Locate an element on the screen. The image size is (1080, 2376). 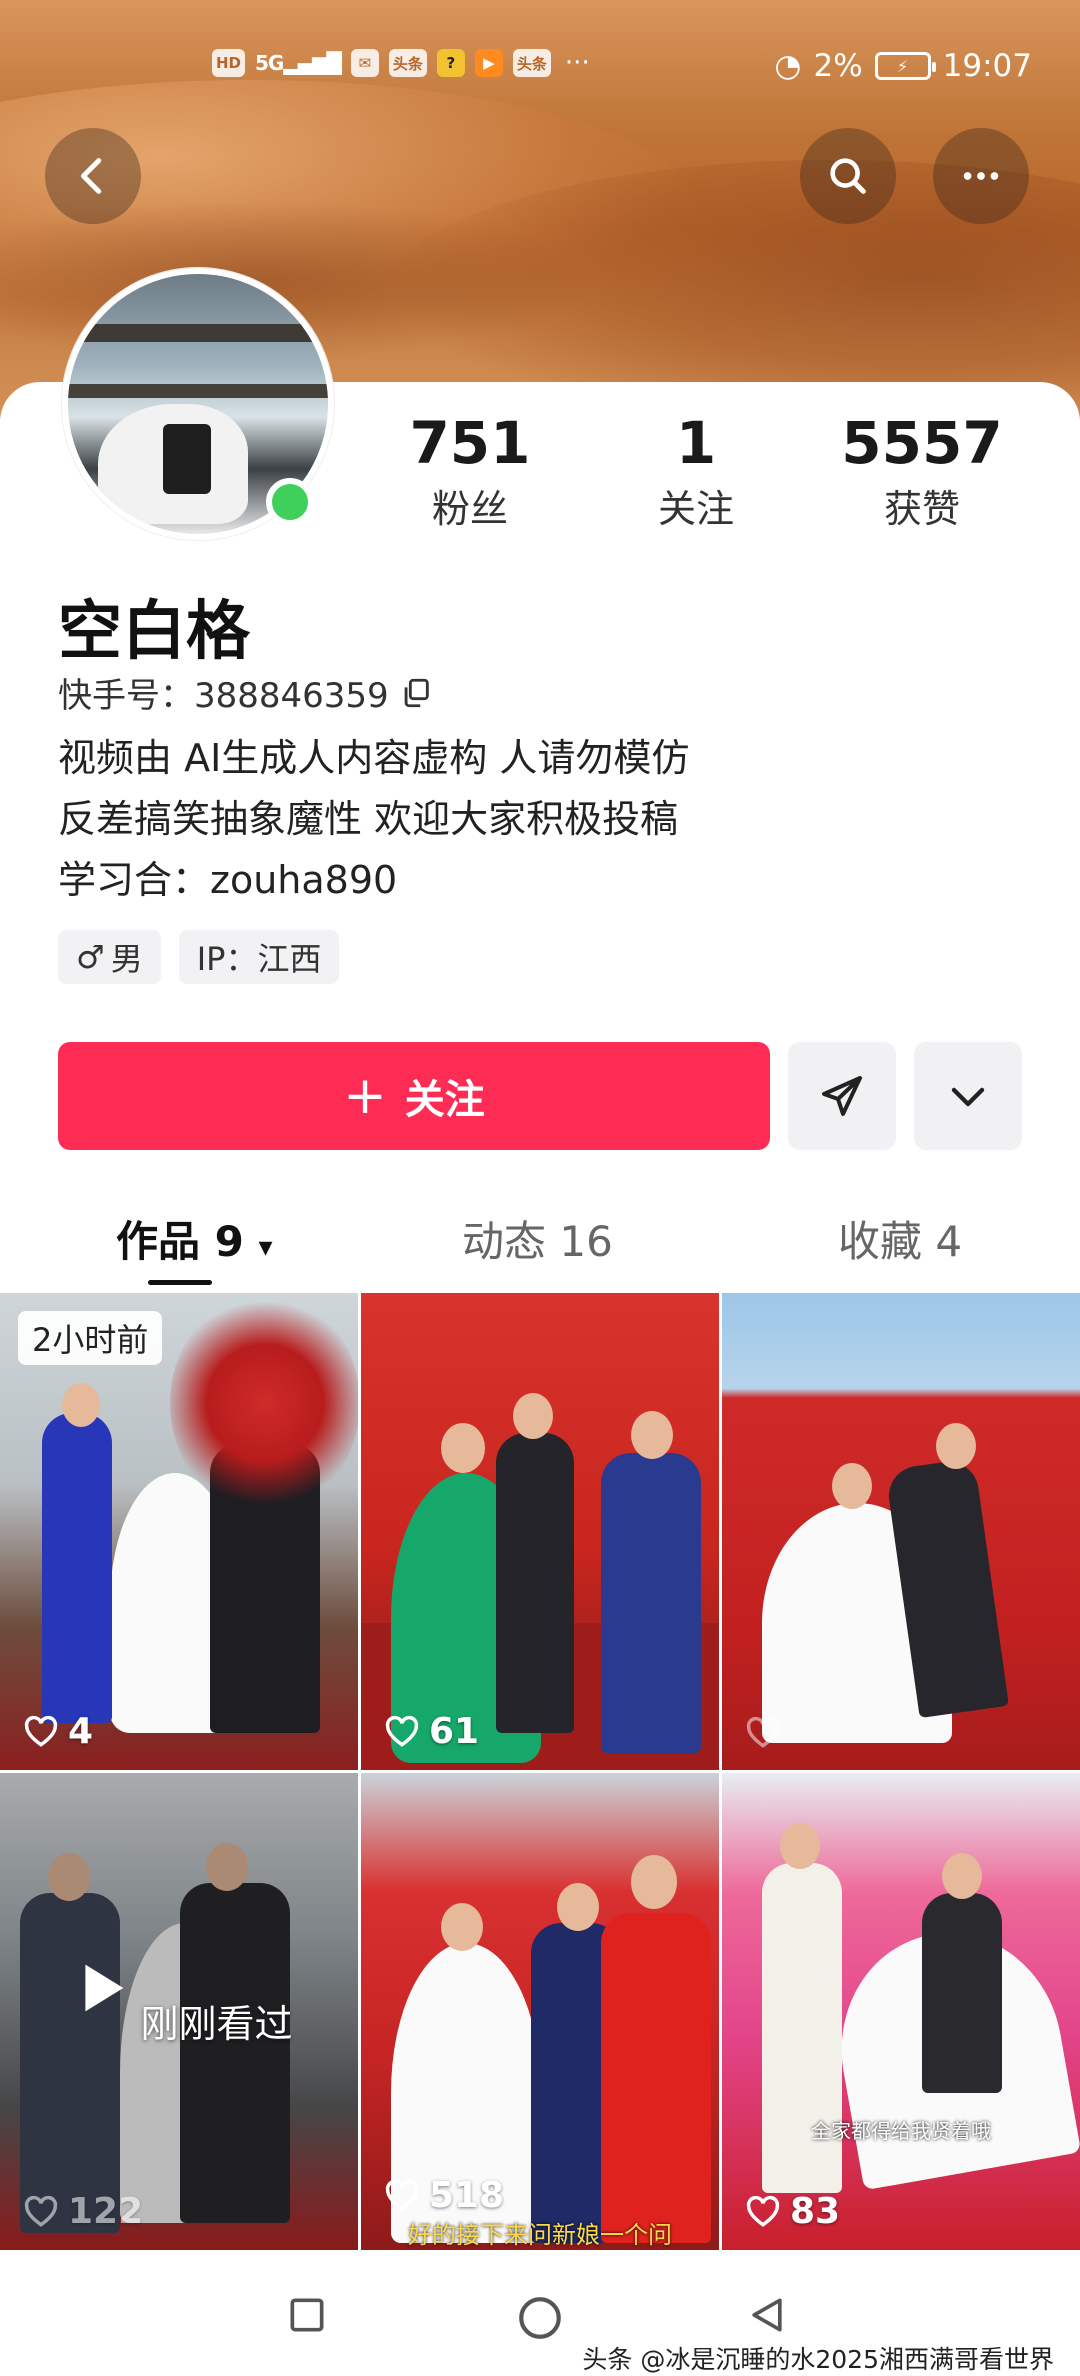
recently-watched-overlay: 刚刚看过 is located at coordinates (179, 2000).